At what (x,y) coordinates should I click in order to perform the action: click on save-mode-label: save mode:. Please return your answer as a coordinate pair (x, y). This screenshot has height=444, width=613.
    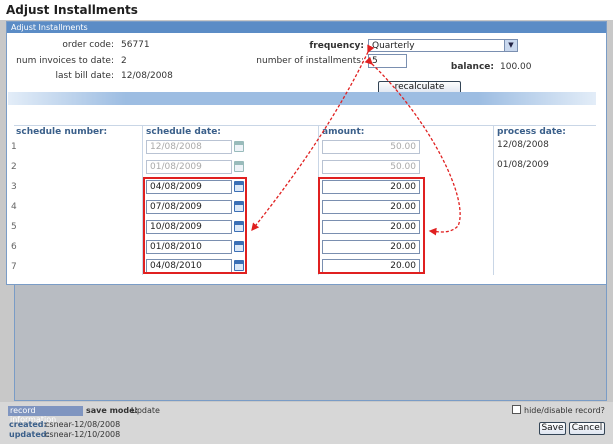
    Looking at the image, I should click on (112, 410).